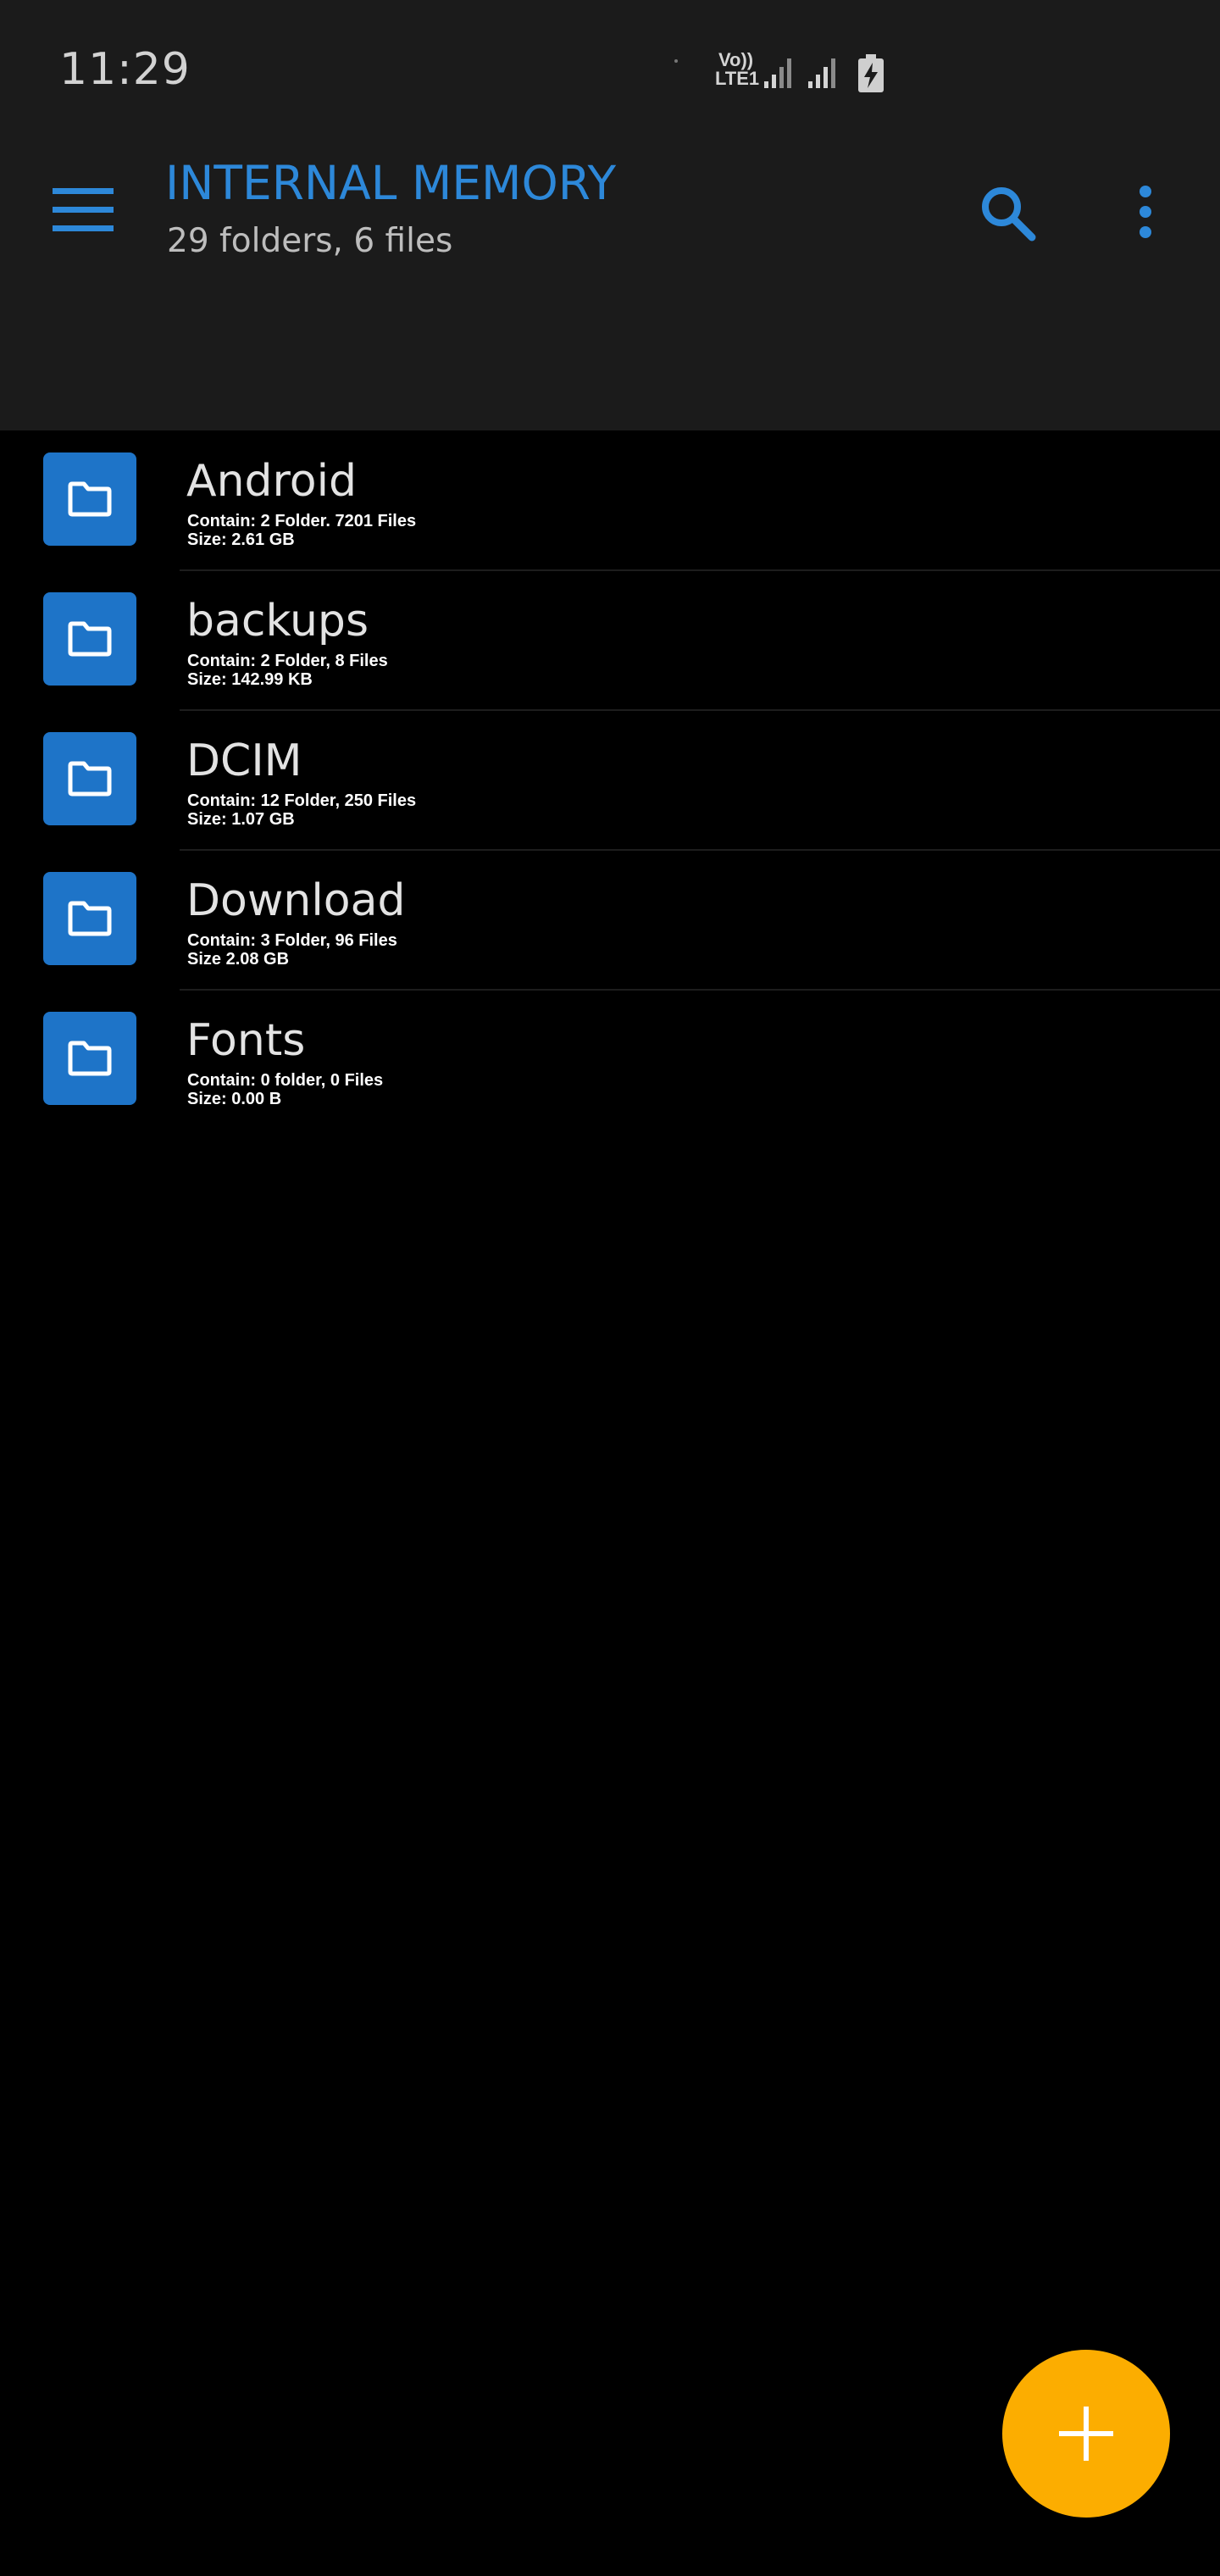  What do you see at coordinates (736, 59) in the screenshot?
I see `volte-label: Vo))` at bounding box center [736, 59].